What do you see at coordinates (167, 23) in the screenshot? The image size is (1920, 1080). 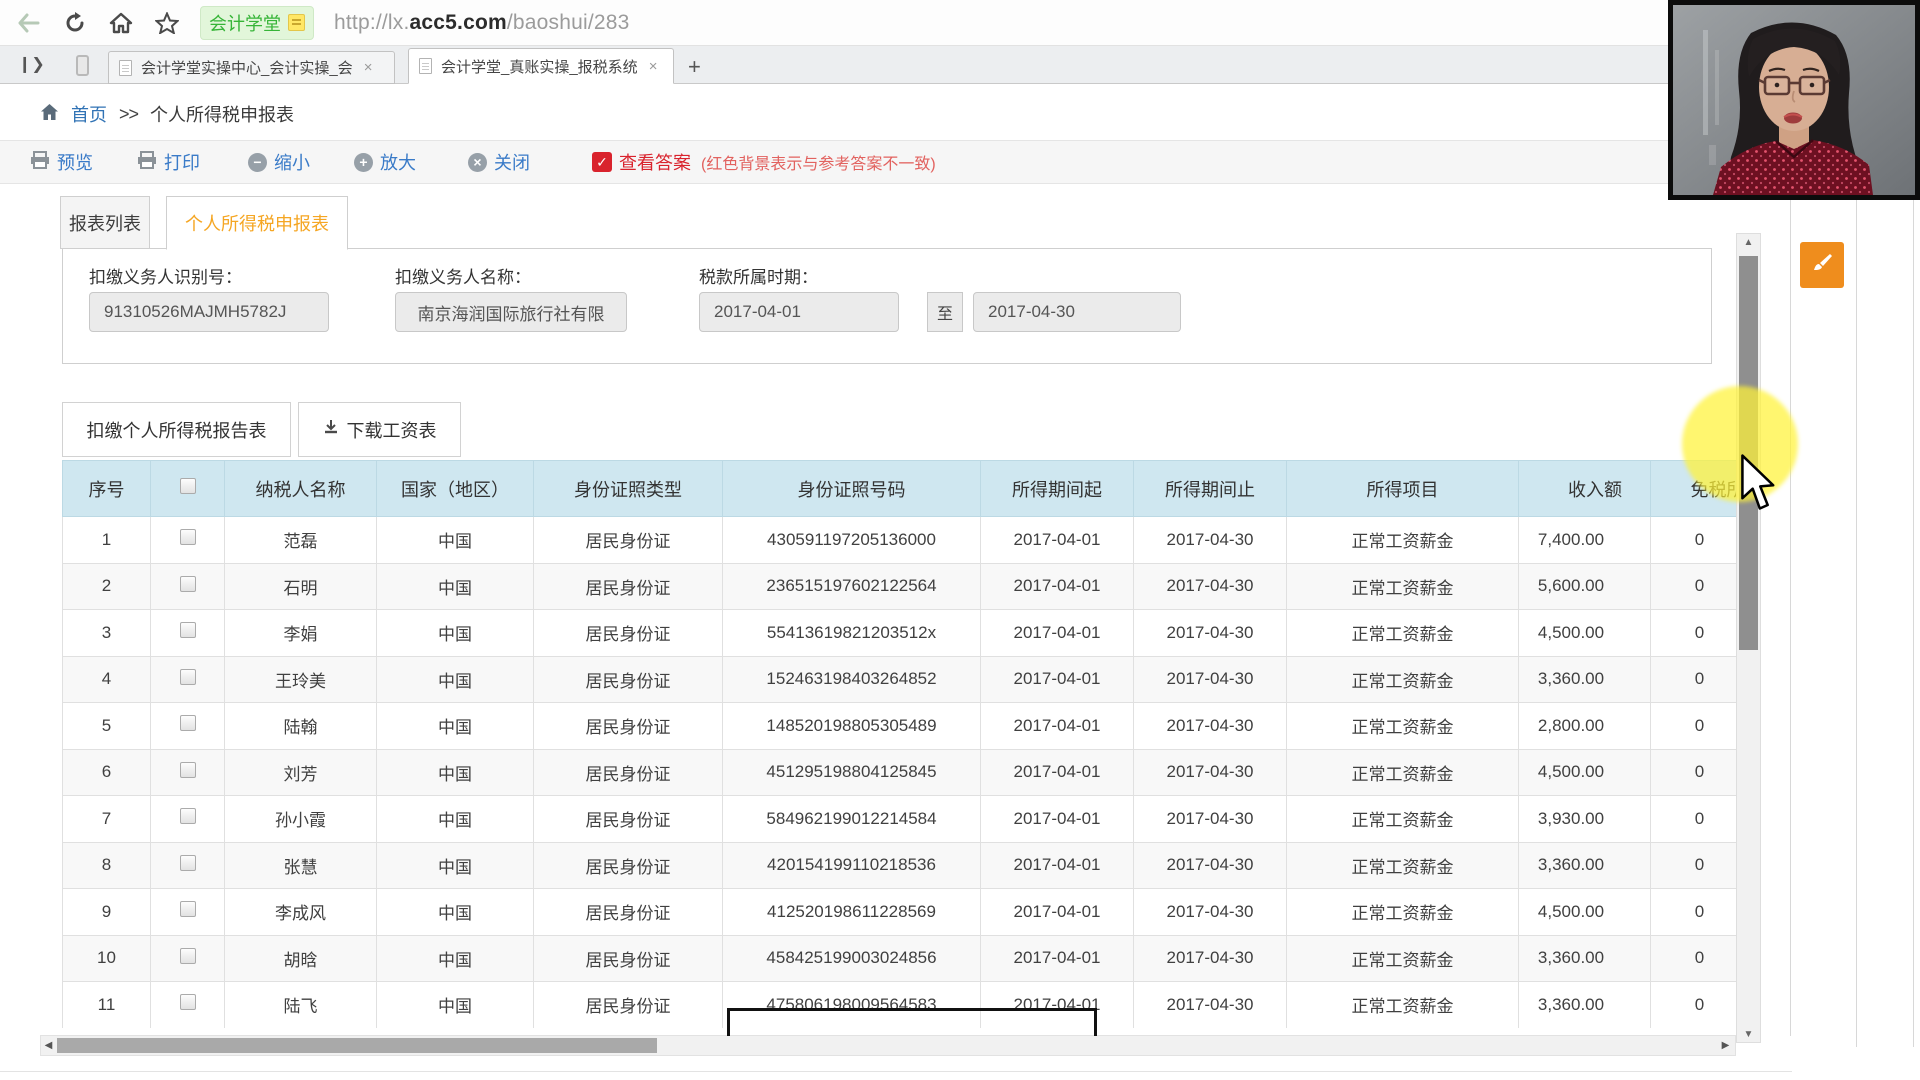 I see `bookmark-star-icon` at bounding box center [167, 23].